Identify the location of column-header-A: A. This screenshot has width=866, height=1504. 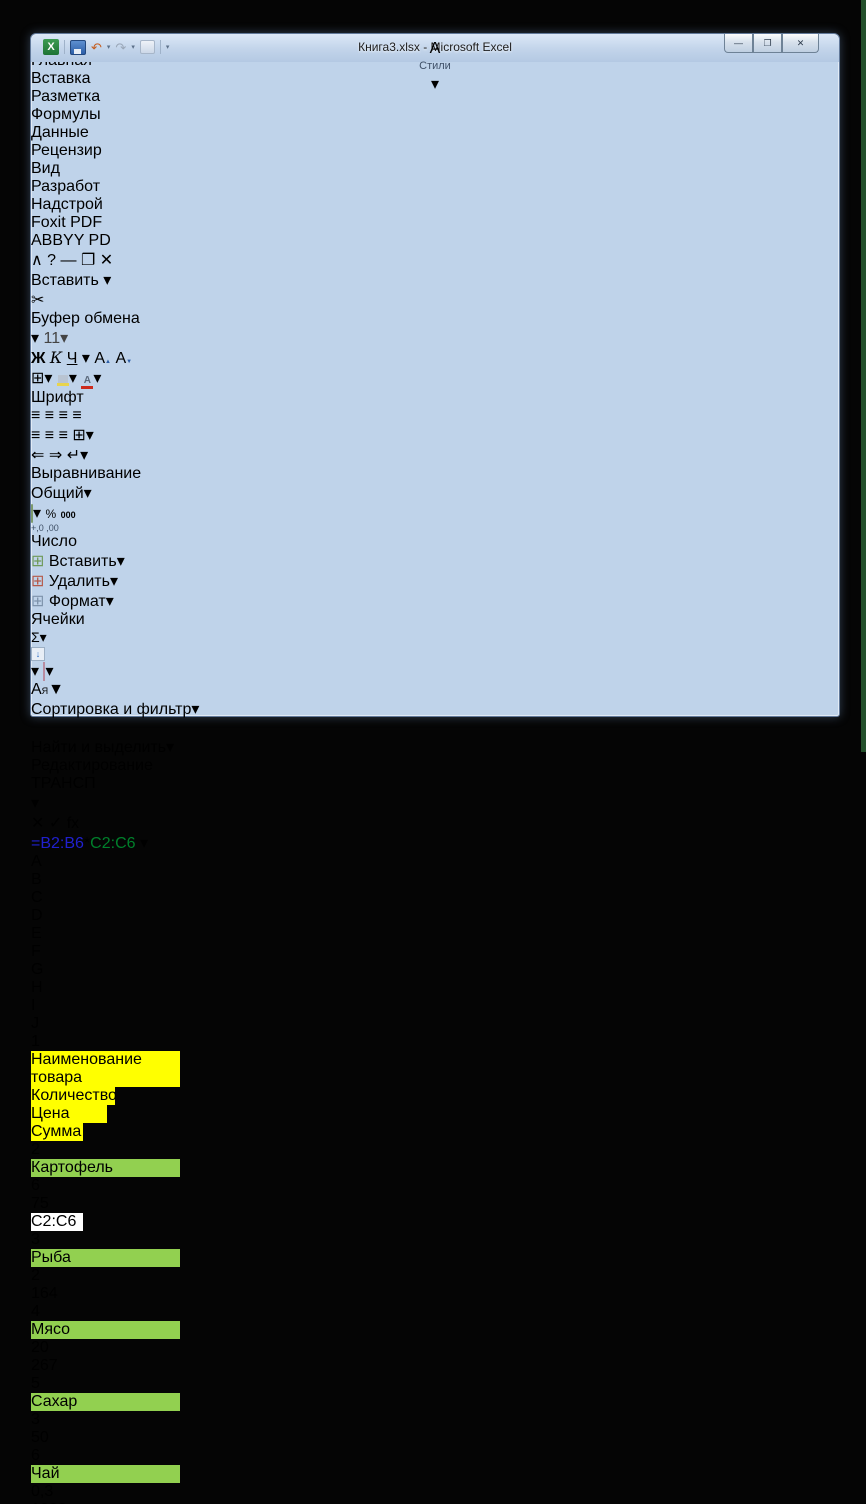
(105, 862).